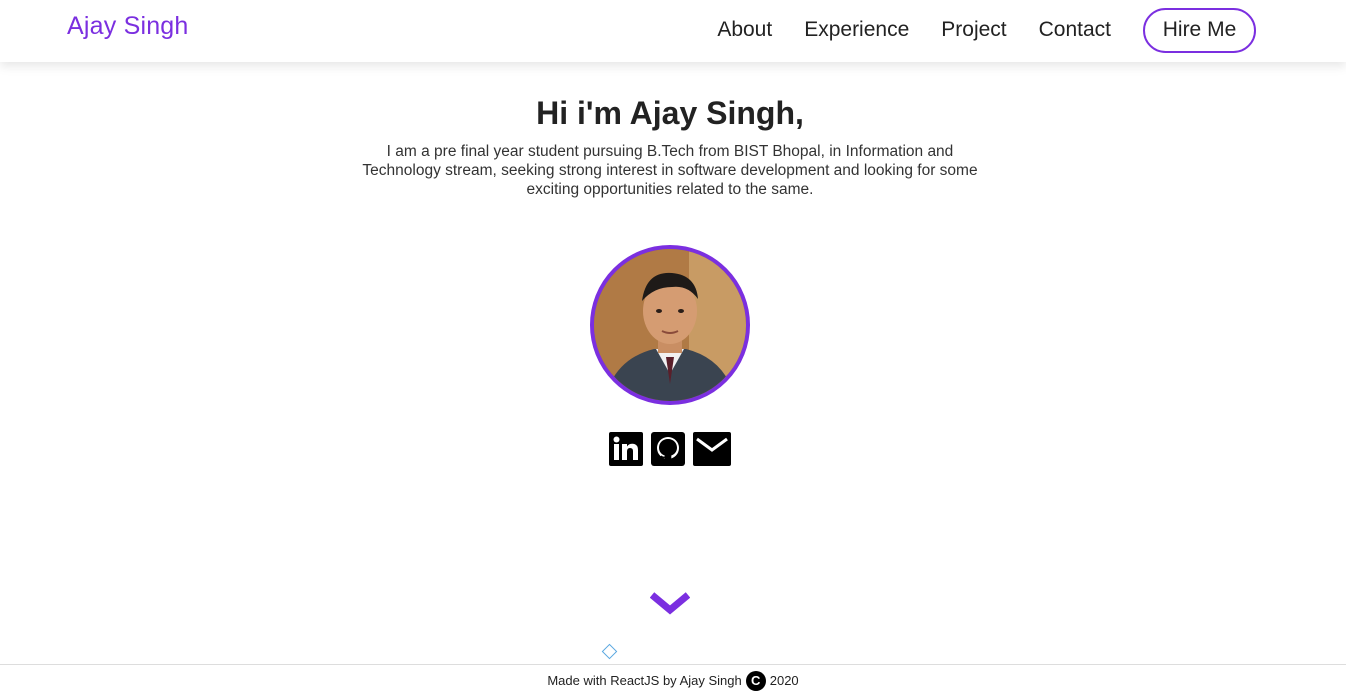 The width and height of the screenshot is (1346, 696). Describe the element at coordinates (609, 651) in the screenshot. I see `diamond-icon` at that location.